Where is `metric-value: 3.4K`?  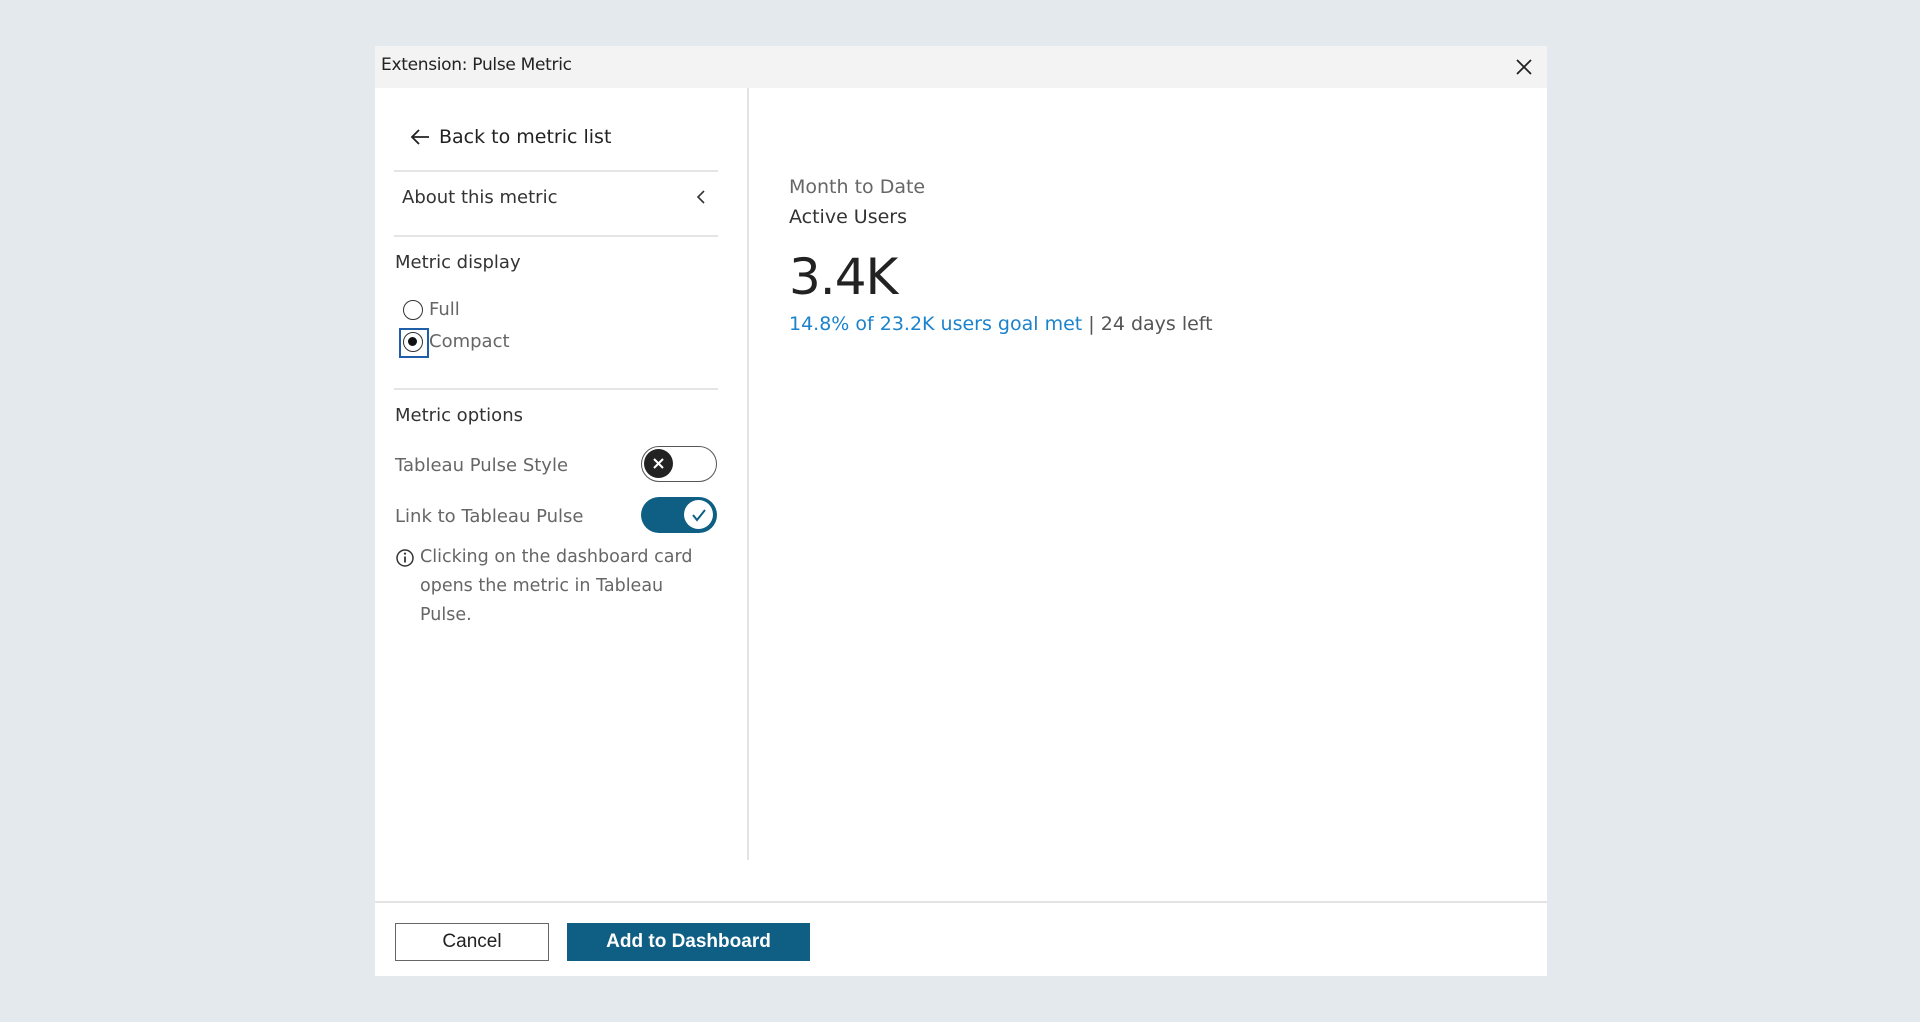
metric-value: 3.4K is located at coordinates (843, 277).